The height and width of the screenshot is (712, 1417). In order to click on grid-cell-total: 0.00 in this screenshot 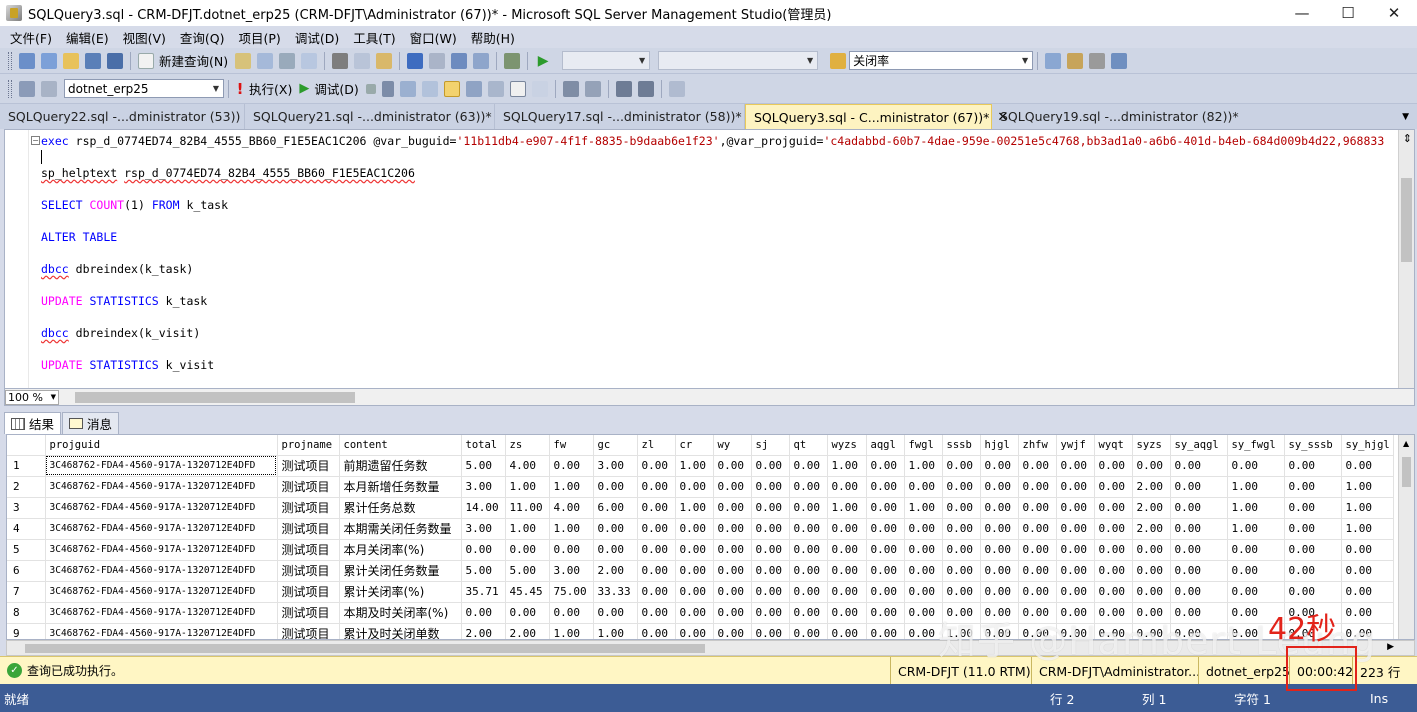, I will do `click(483, 613)`.